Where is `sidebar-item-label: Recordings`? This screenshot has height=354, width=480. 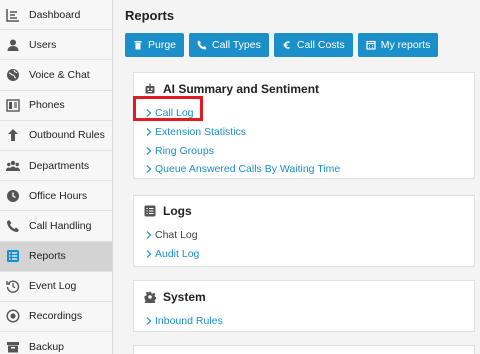 sidebar-item-label: Recordings is located at coordinates (56, 316).